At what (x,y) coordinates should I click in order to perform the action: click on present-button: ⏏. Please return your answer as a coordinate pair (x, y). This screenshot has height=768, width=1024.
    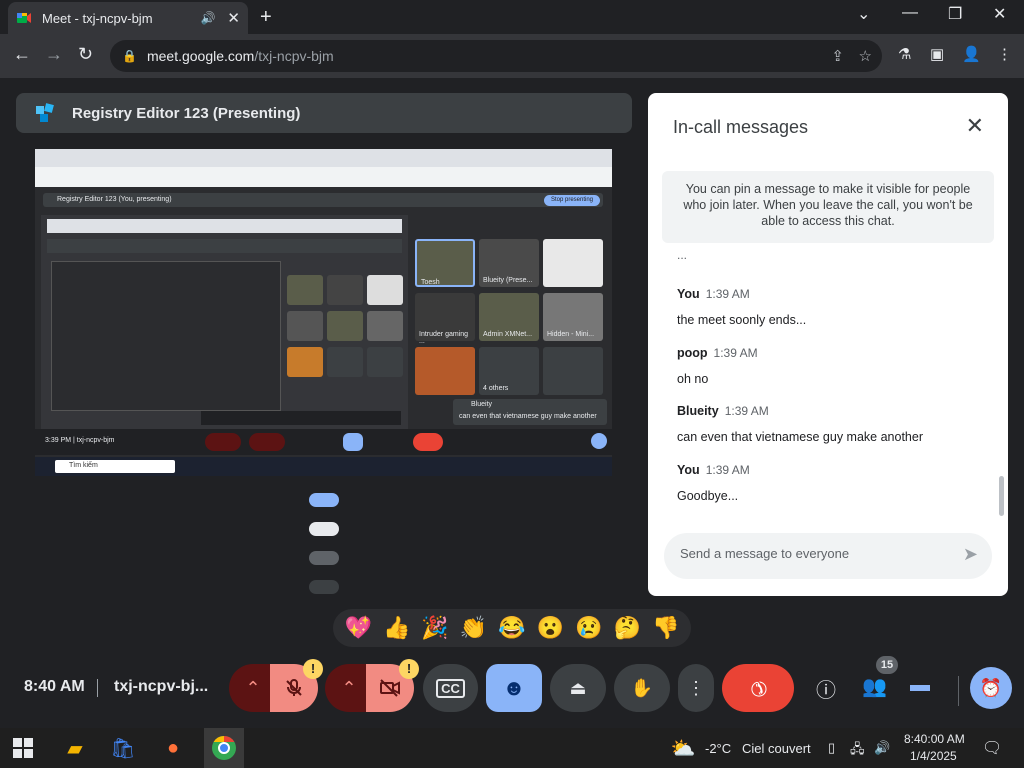
    Looking at the image, I should click on (578, 688).